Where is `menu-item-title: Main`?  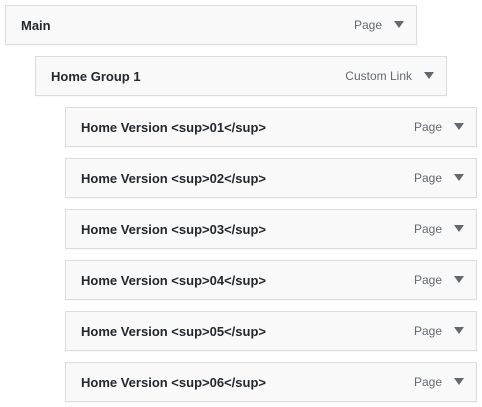
menu-item-title: Main is located at coordinates (36, 25).